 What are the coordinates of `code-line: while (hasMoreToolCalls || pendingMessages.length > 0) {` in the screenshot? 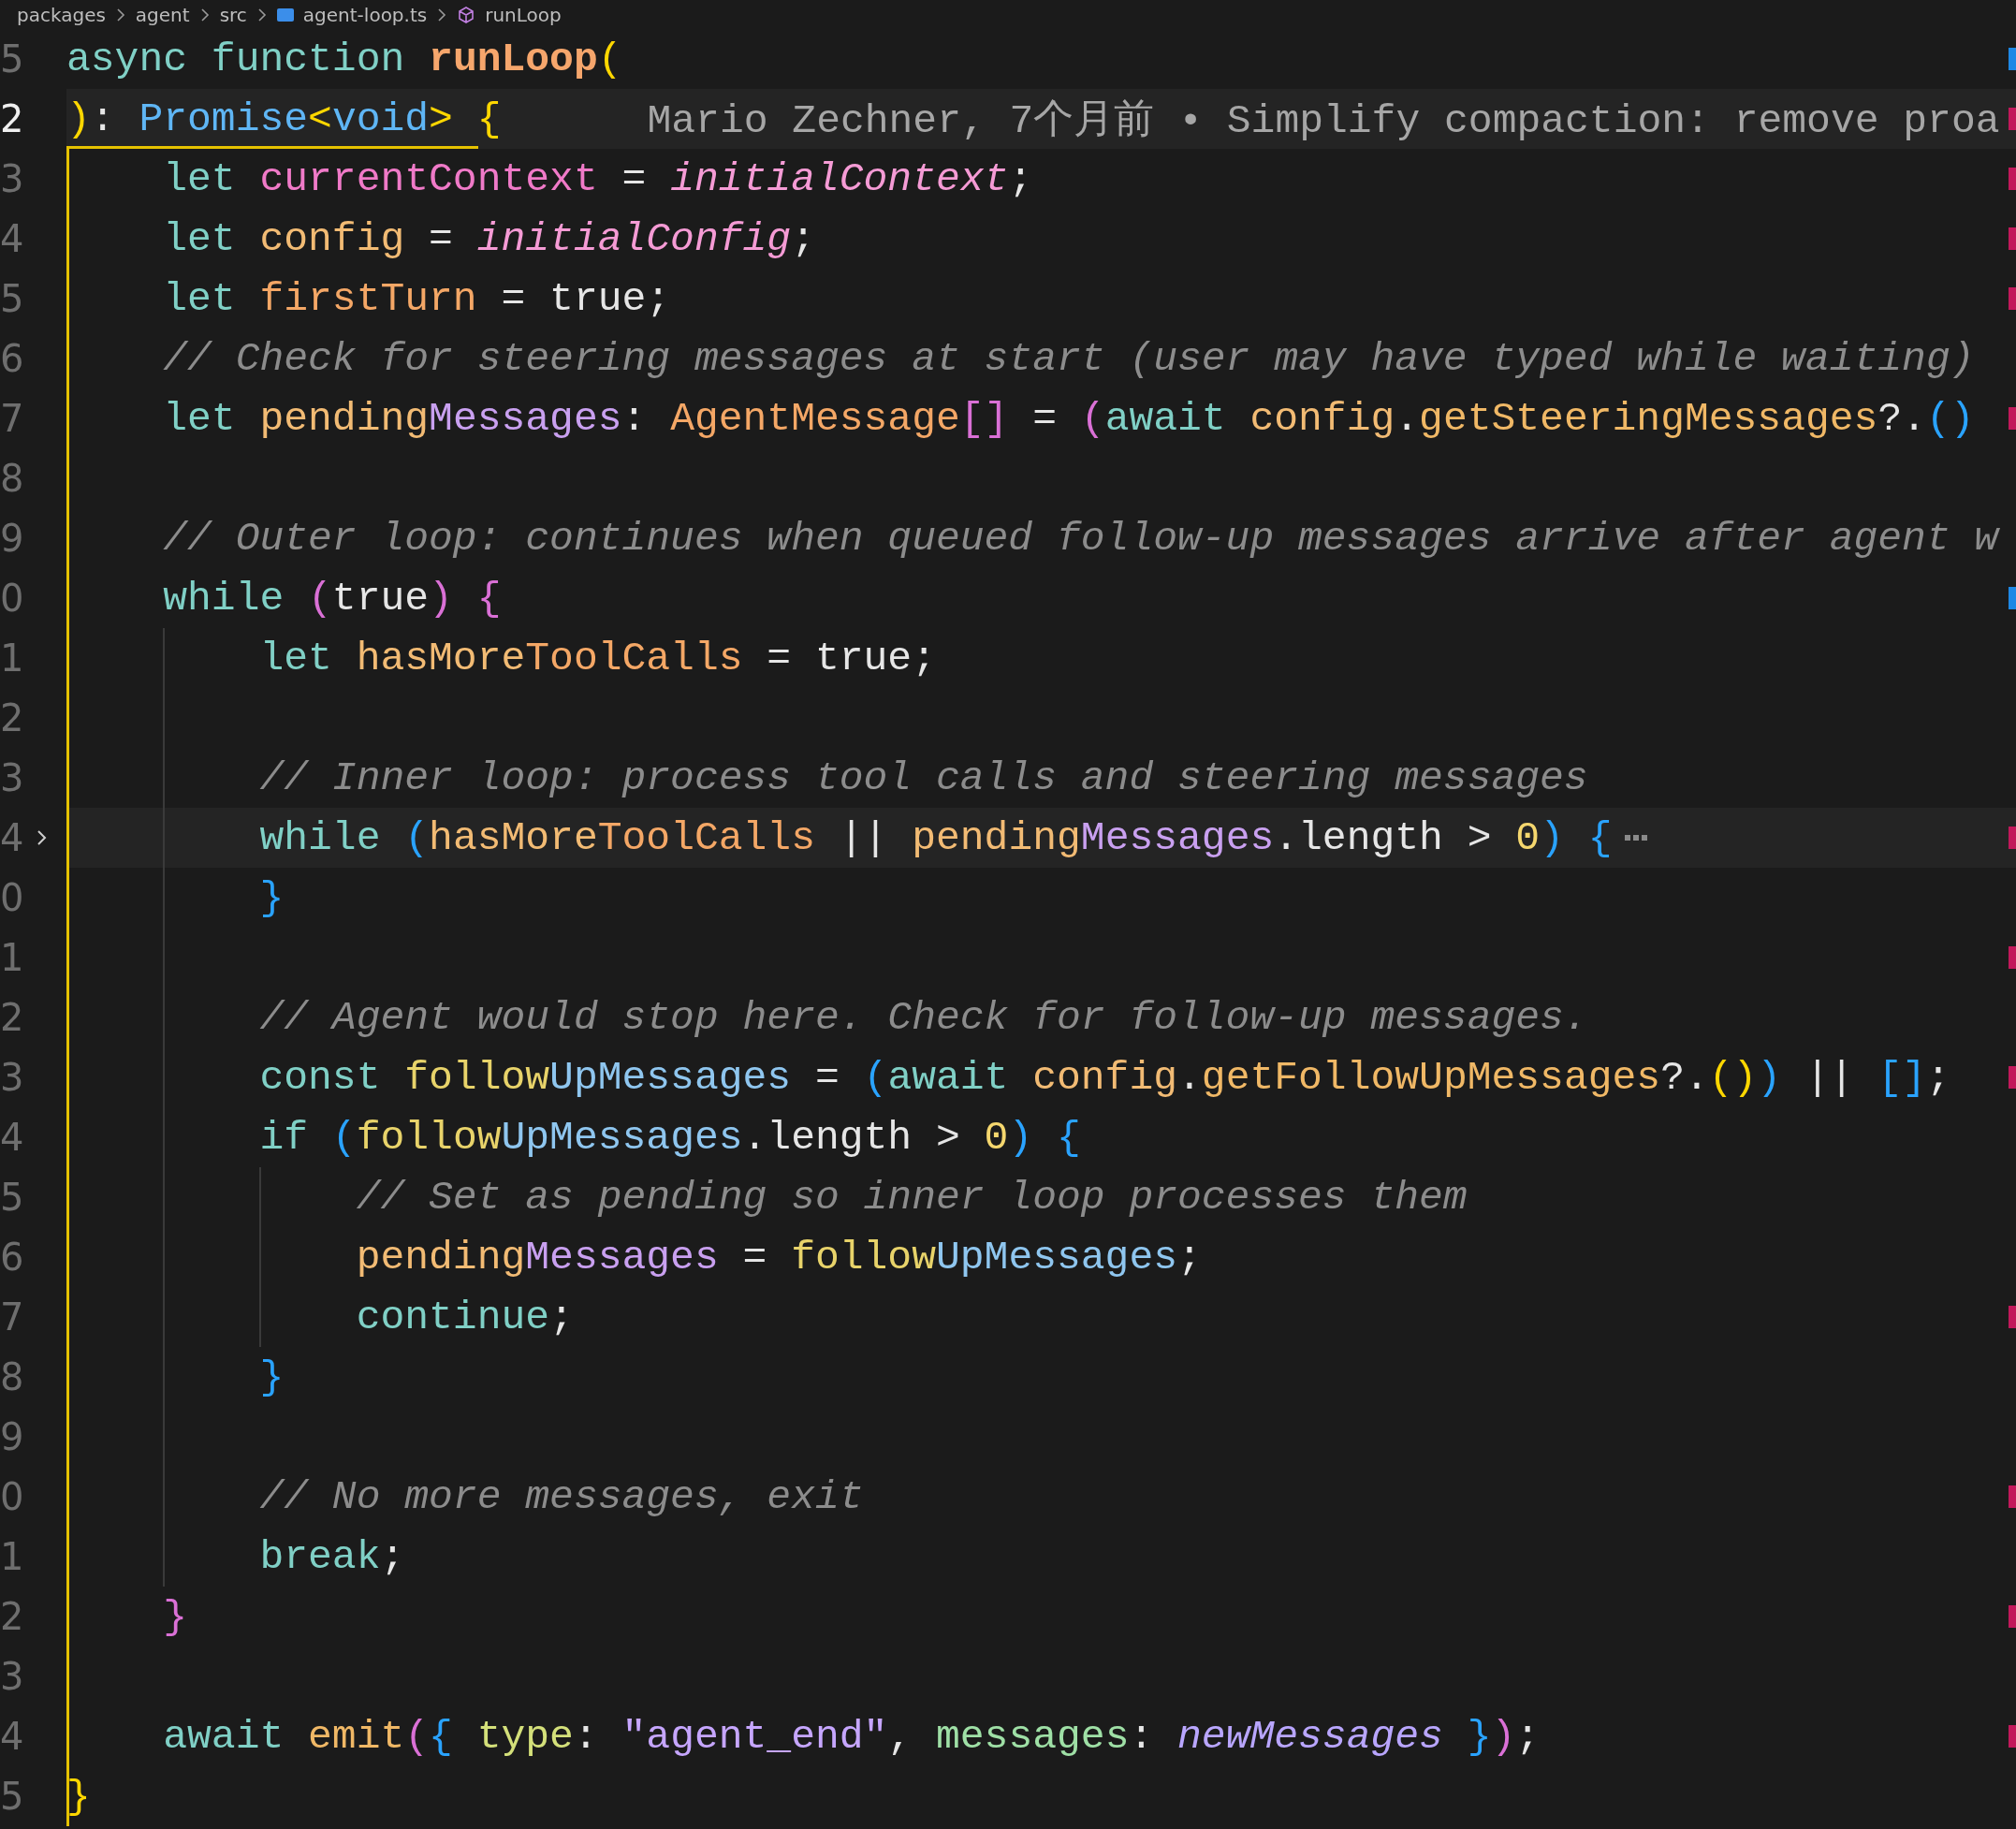 It's located at (935, 837).